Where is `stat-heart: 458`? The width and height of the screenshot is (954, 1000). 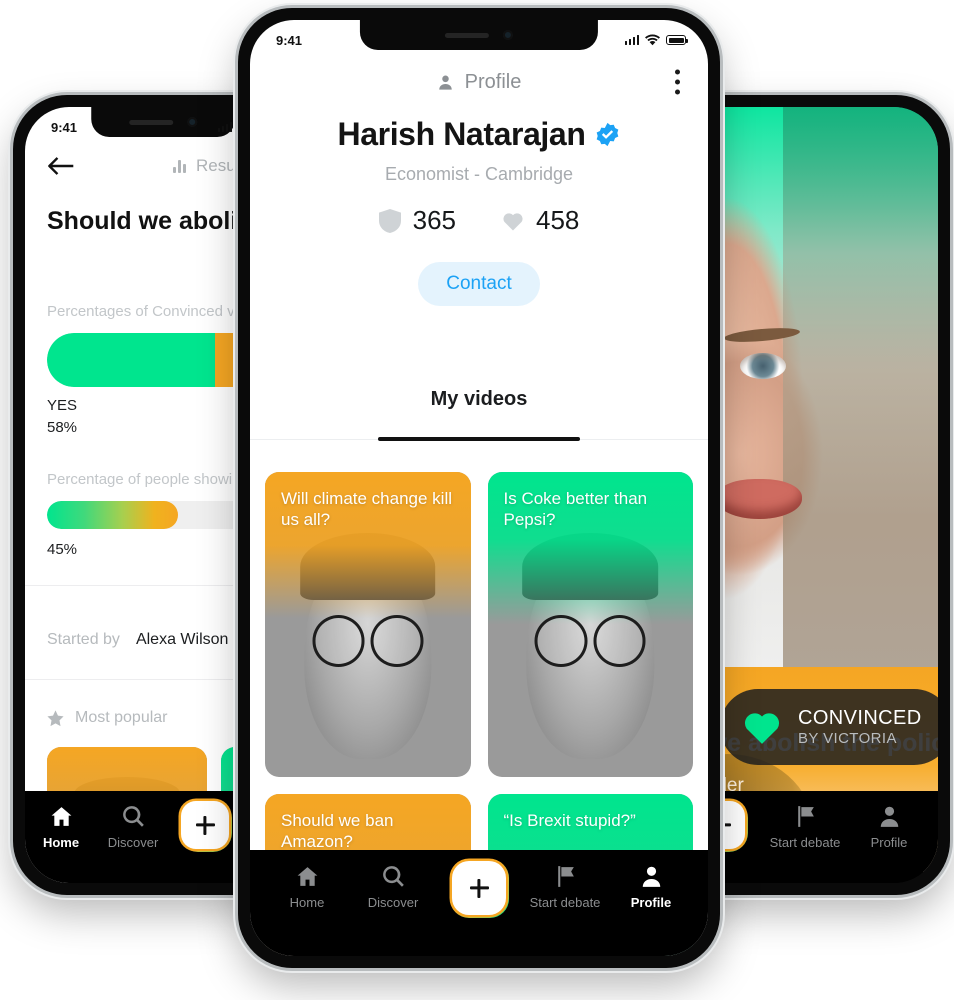
stat-heart: 458 is located at coordinates (540, 220).